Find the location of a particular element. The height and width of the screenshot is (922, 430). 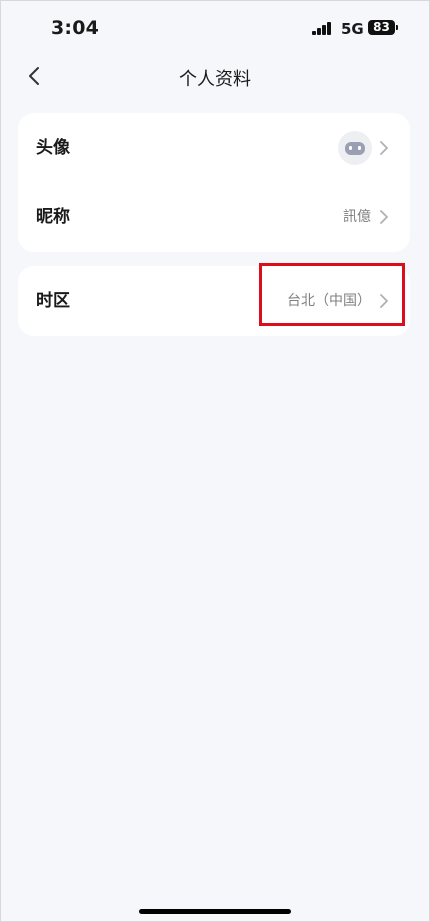

home-indicator is located at coordinates (215, 911).